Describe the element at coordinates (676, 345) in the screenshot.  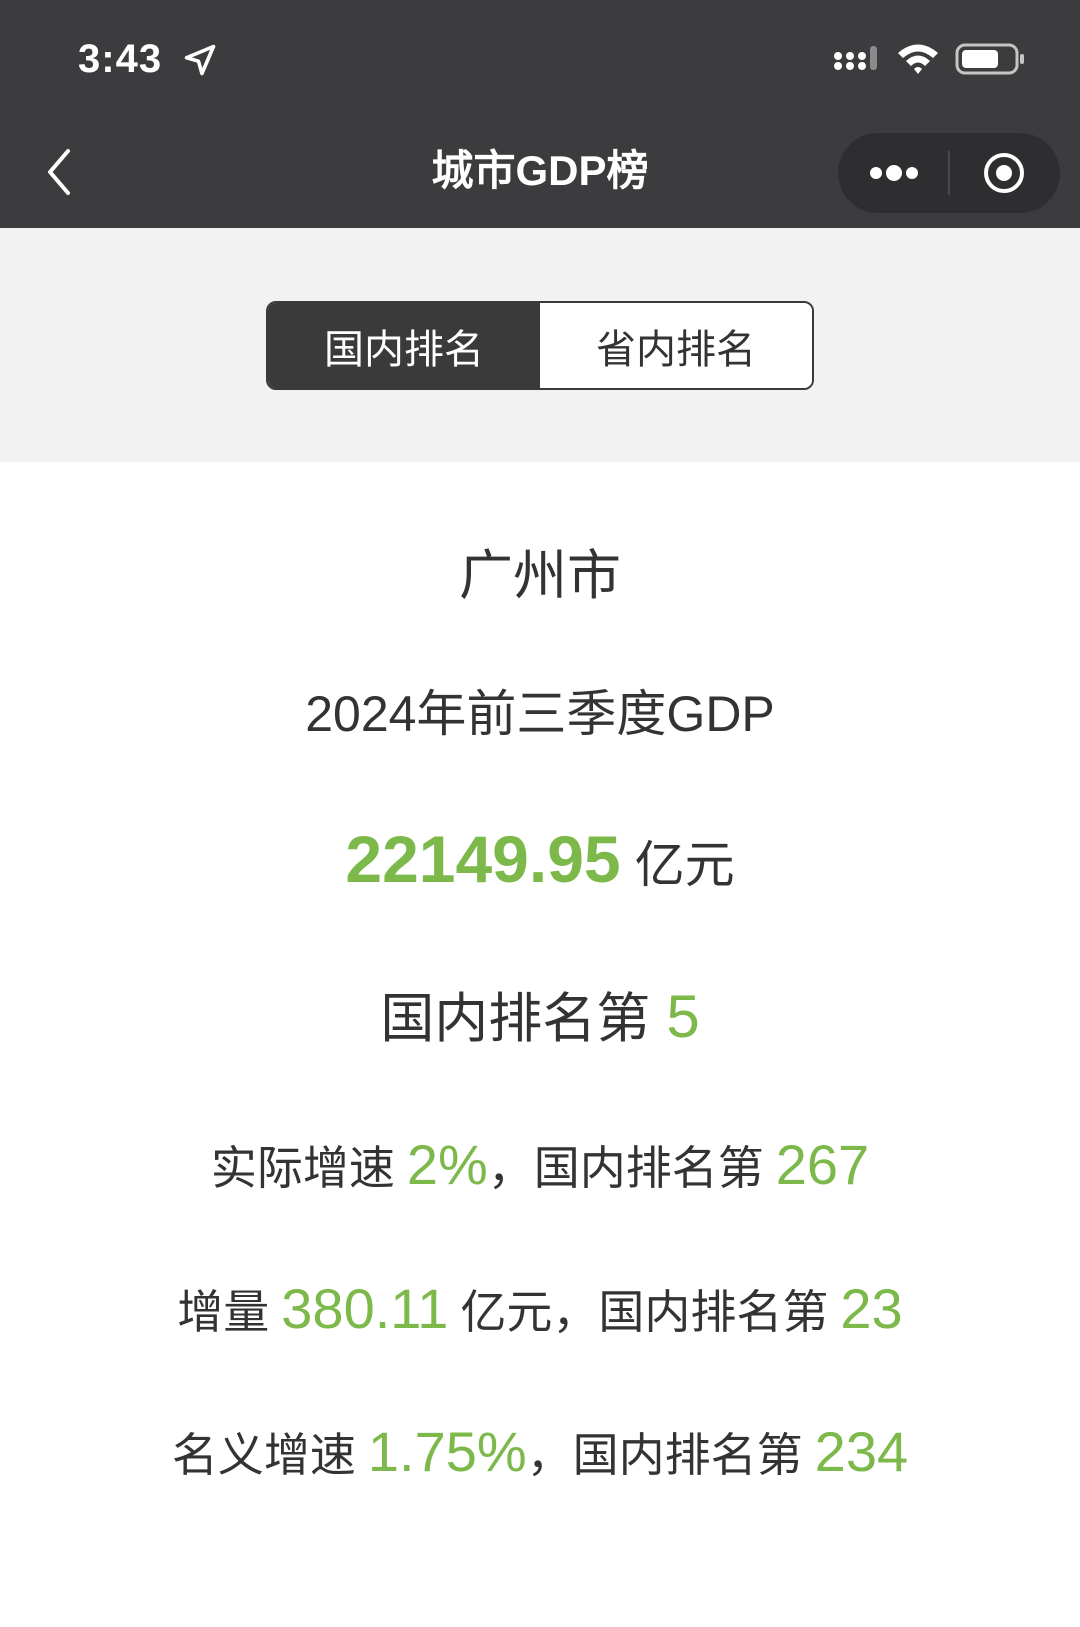
I see `tab-provincial-ranking: 省内排名` at that location.